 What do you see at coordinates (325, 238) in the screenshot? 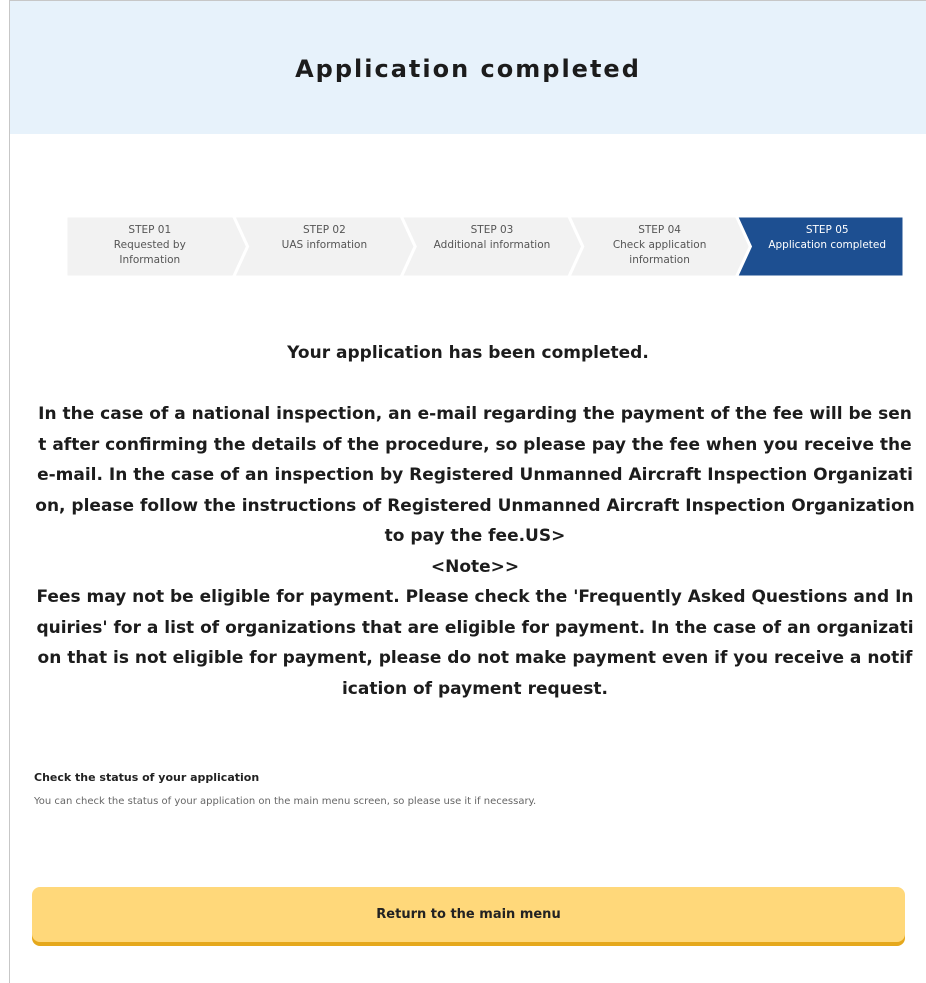
I see `step-item: STEP 02 UAS information` at bounding box center [325, 238].